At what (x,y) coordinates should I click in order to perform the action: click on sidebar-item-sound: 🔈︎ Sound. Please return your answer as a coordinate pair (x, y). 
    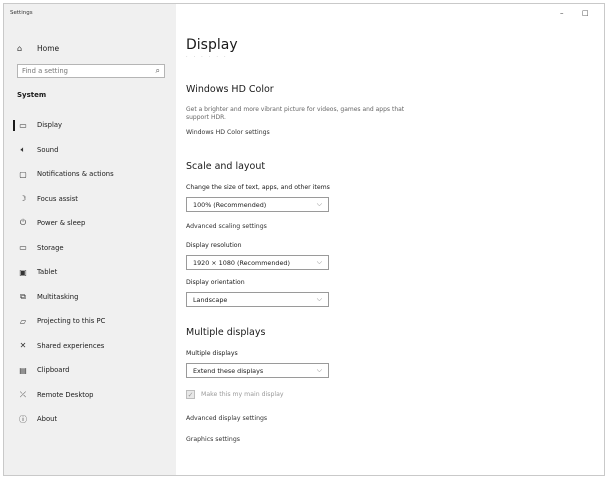
    Looking at the image, I should click on (90, 150).